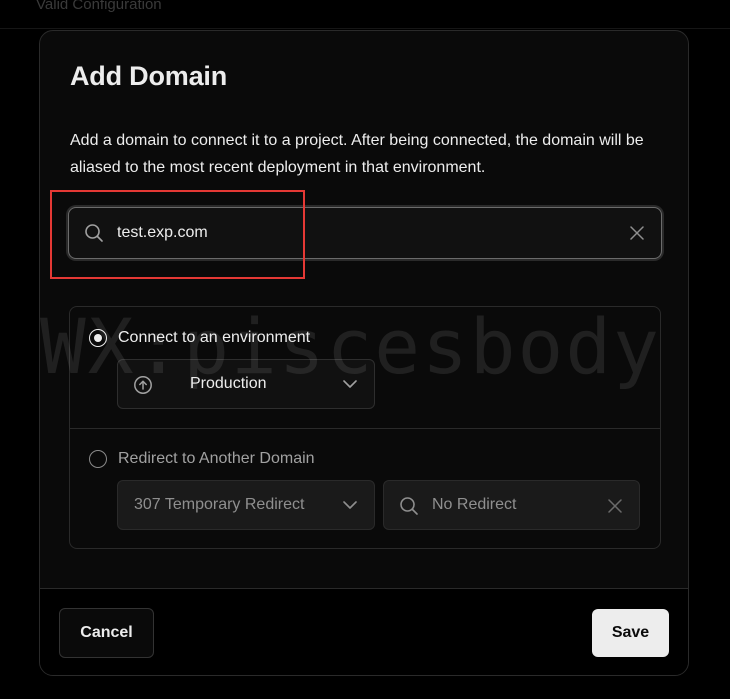 The image size is (730, 699). Describe the element at coordinates (99, 6) in the screenshot. I see `background-status-text: Valid Configuration` at that location.